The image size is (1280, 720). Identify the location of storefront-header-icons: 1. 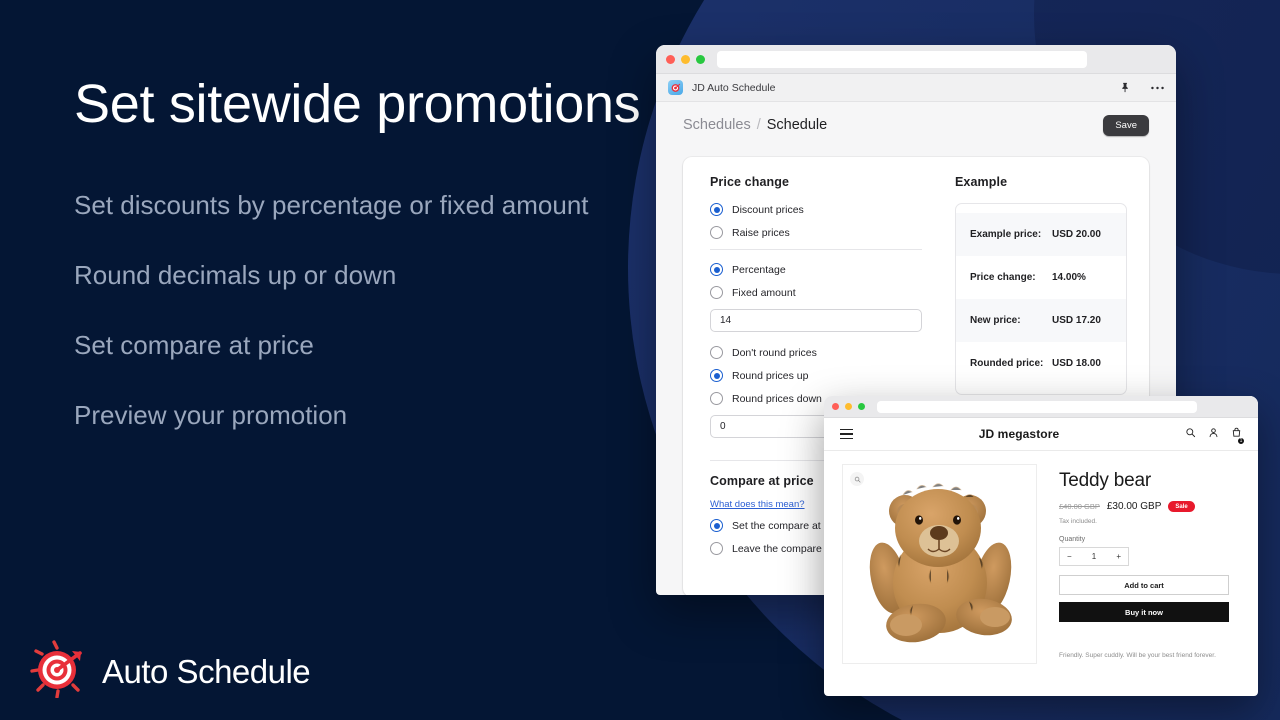
(1215, 435).